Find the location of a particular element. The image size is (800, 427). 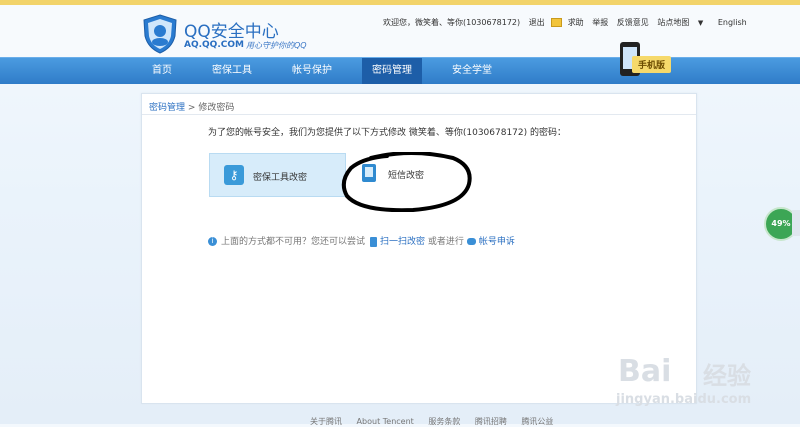

sitemap-link: 站点地图 ▼ is located at coordinates (683, 22).